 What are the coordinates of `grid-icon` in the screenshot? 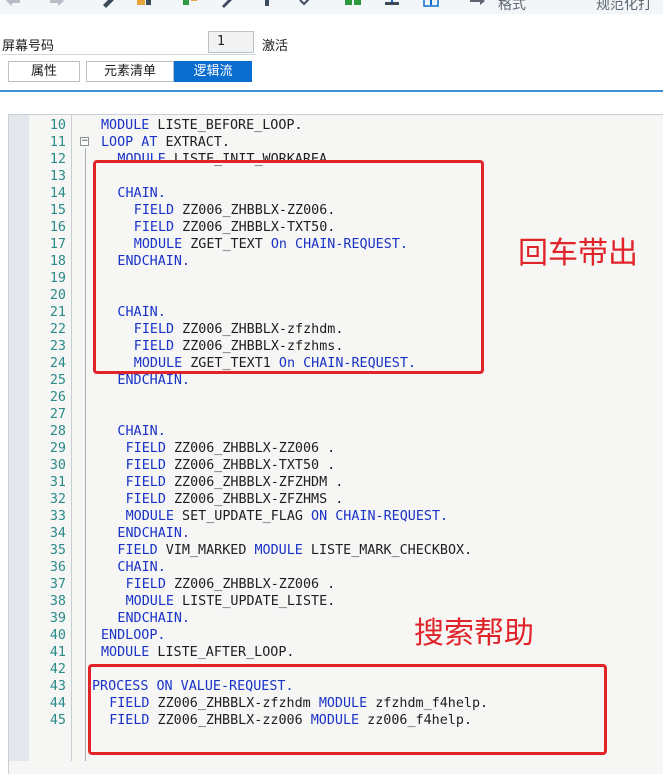 It's located at (353, 5).